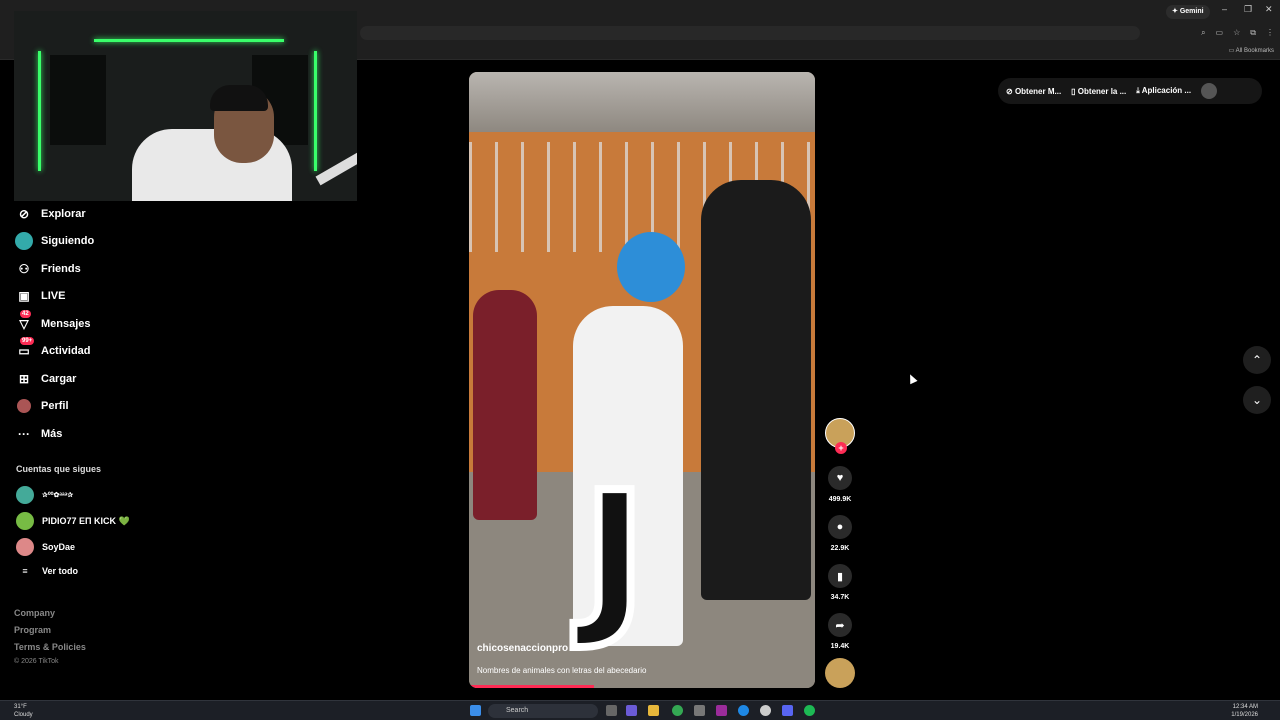 This screenshot has width=1280, height=720. What do you see at coordinates (73, 521) in the screenshot?
I see `following-item: ΡIDIO77 EΠ KICK 💚` at bounding box center [73, 521].